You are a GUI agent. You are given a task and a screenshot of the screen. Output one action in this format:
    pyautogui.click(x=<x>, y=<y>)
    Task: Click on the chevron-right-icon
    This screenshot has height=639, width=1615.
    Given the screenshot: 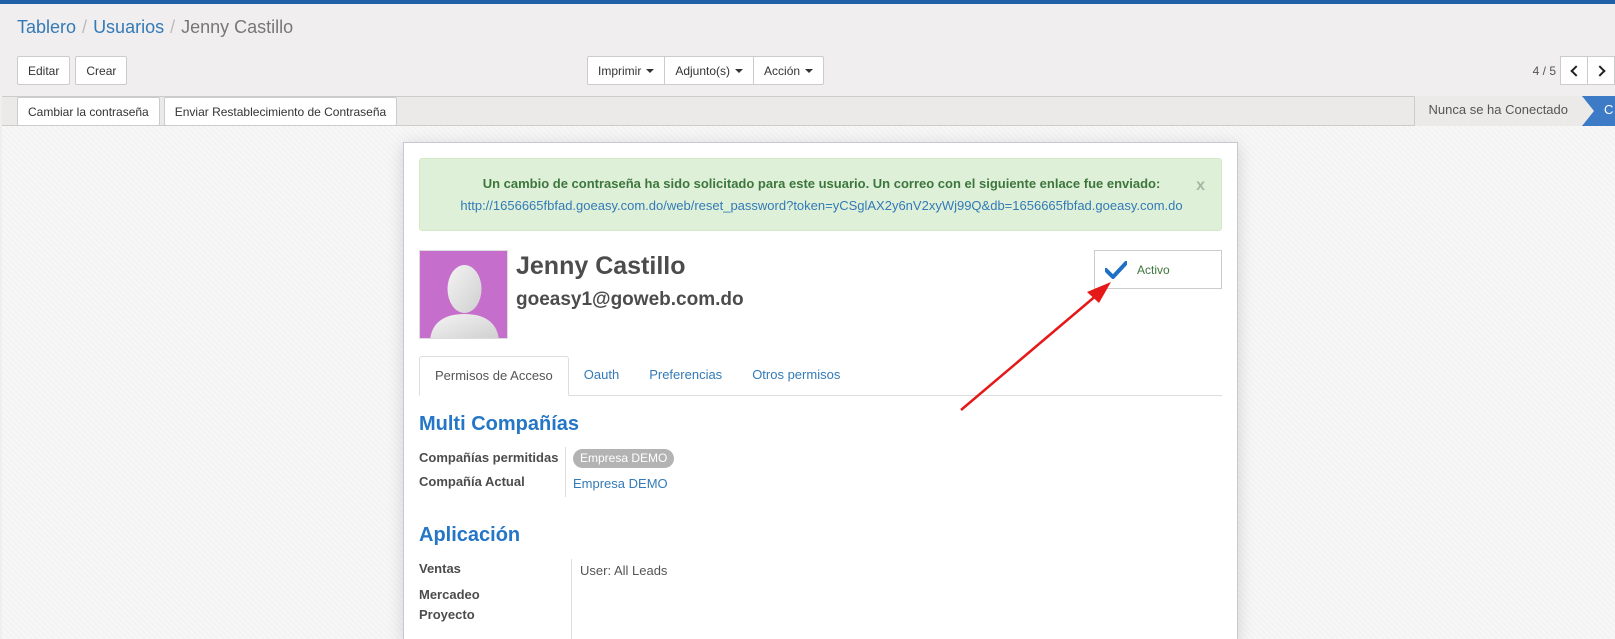 What is the action you would take?
    pyautogui.click(x=1599, y=70)
    